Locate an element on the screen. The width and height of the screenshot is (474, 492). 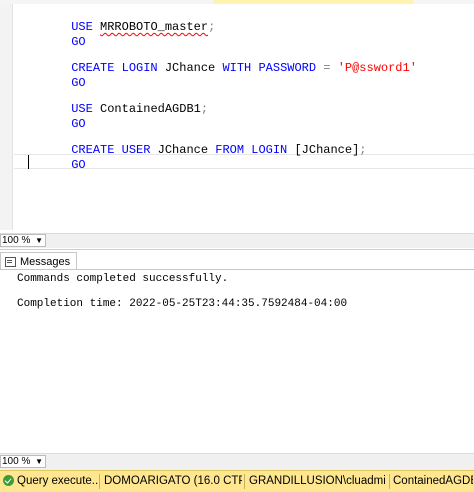
code-identifier: [JChance] is located at coordinates (327, 150).